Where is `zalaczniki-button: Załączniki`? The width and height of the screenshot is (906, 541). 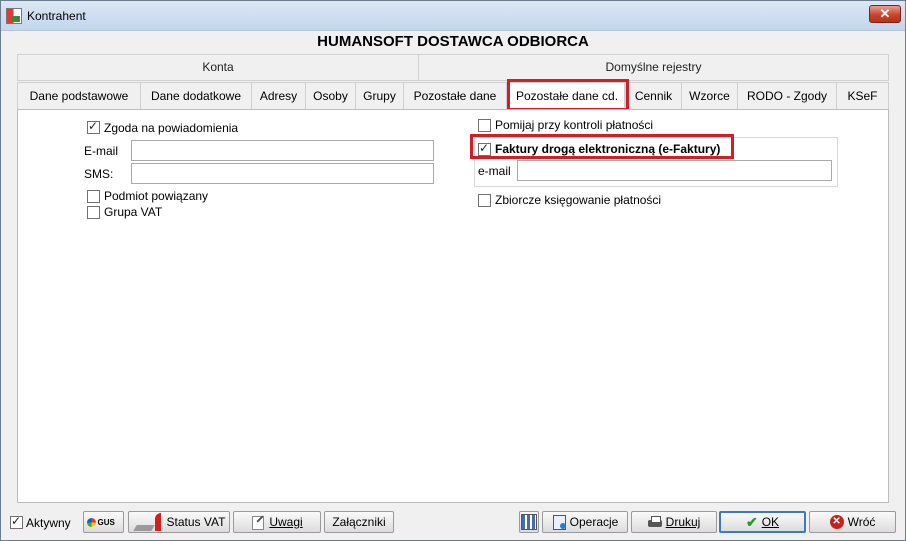 zalaczniki-button: Załączniki is located at coordinates (359, 522).